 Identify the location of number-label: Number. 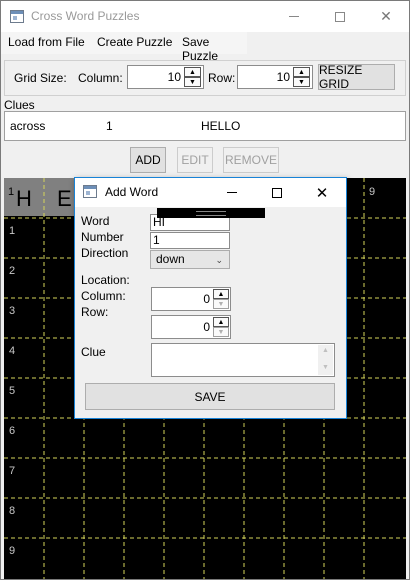
(102, 237).